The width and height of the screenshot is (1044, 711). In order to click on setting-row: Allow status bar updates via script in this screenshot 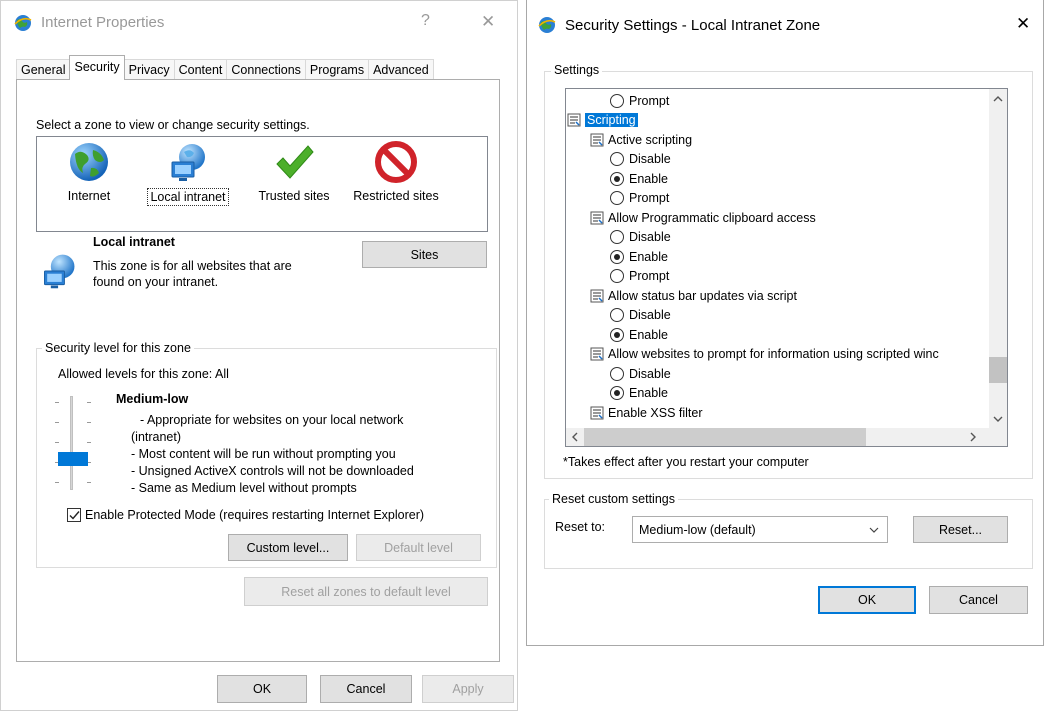, I will do `click(693, 295)`.